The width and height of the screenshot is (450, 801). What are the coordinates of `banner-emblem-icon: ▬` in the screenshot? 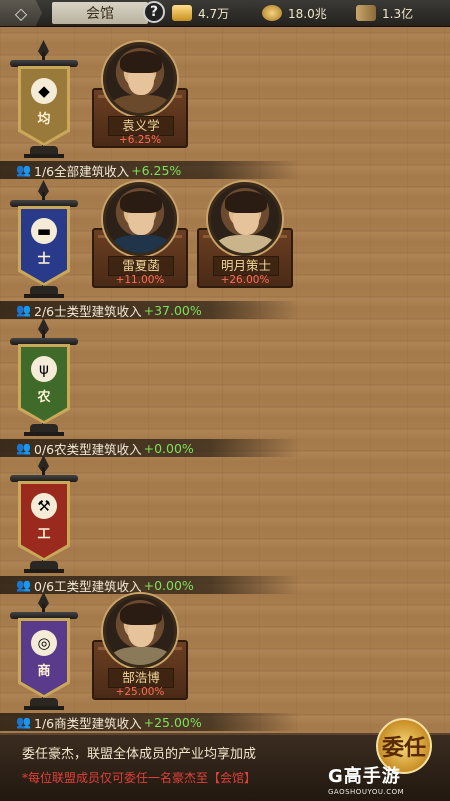 It's located at (44, 231).